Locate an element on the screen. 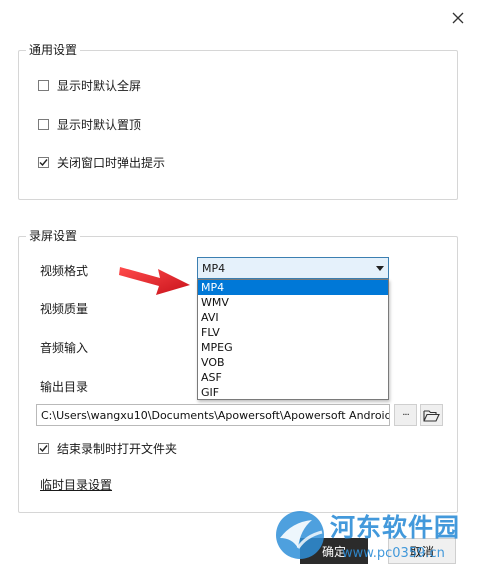 The image size is (477, 578). video-format-dropdown: MP4 WMV AVI FLV MPEG VOB ASF GIF is located at coordinates (293, 339).